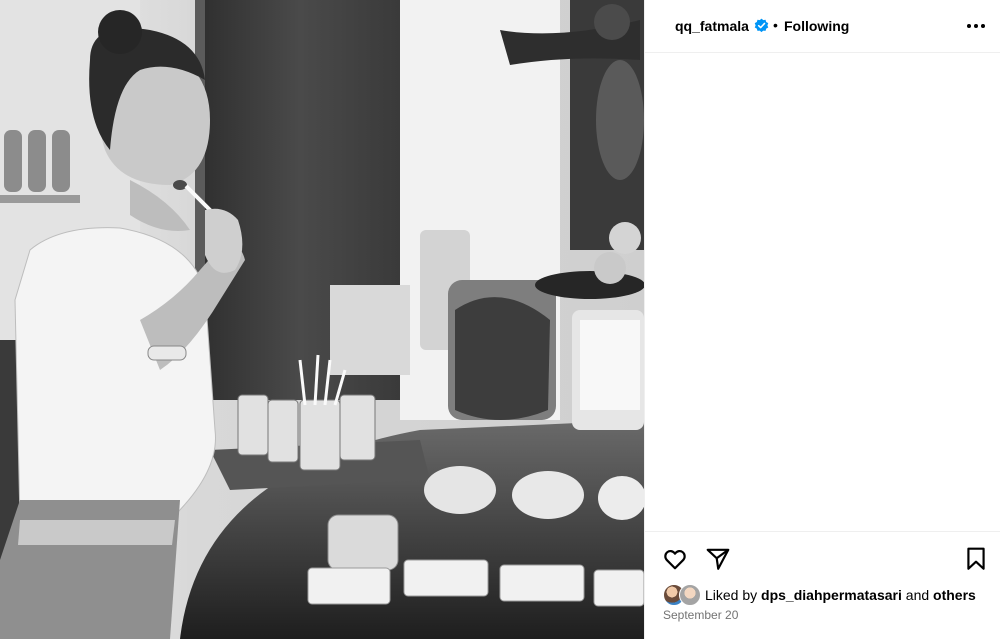  I want to click on bookmark-icon, so click(976, 559).